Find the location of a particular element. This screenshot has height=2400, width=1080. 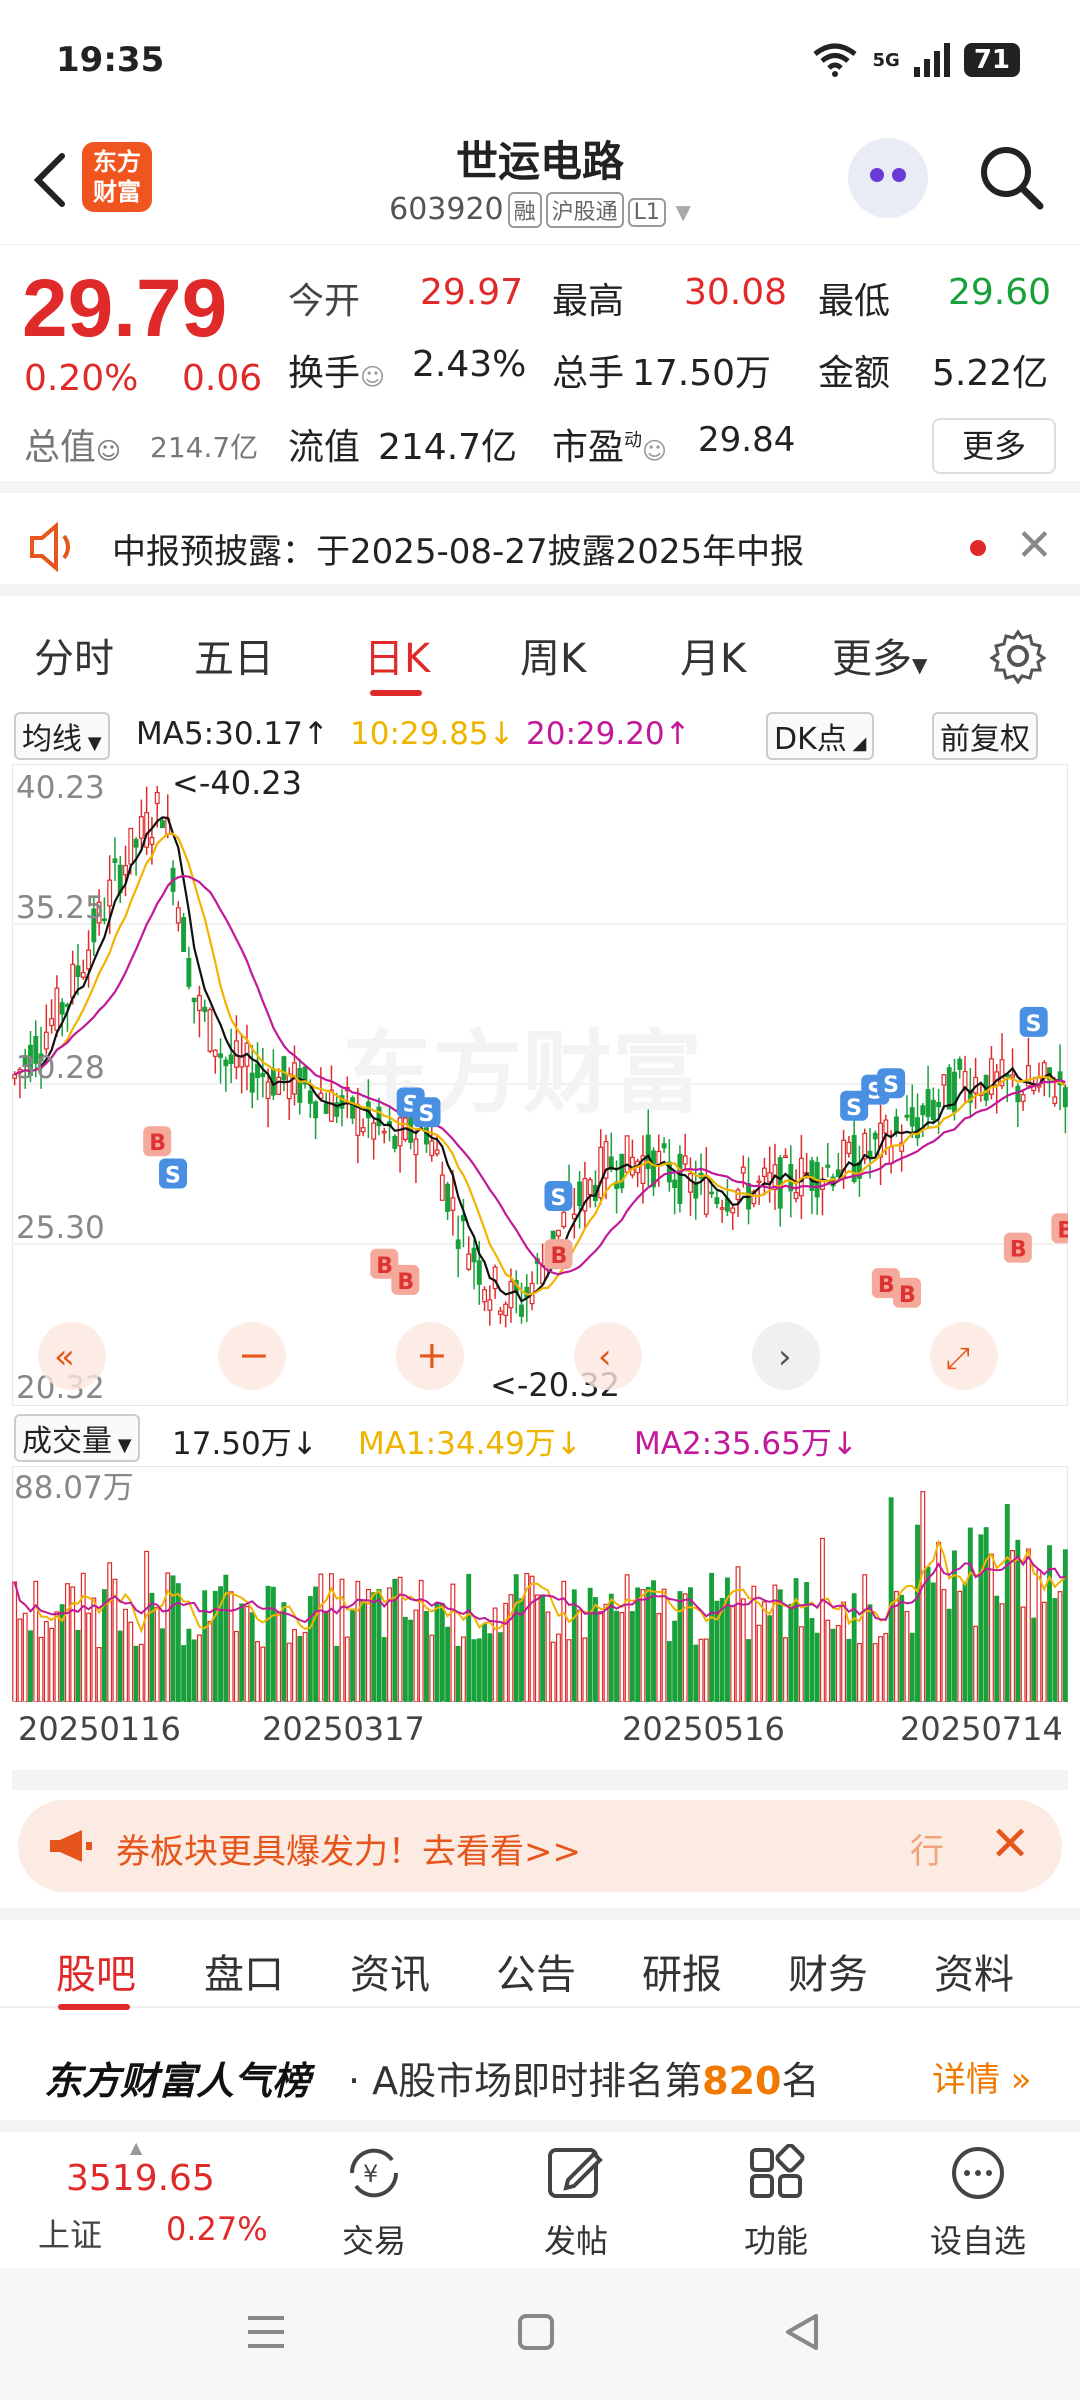

ma-selector: 均线 ▼ is located at coordinates (62, 736).